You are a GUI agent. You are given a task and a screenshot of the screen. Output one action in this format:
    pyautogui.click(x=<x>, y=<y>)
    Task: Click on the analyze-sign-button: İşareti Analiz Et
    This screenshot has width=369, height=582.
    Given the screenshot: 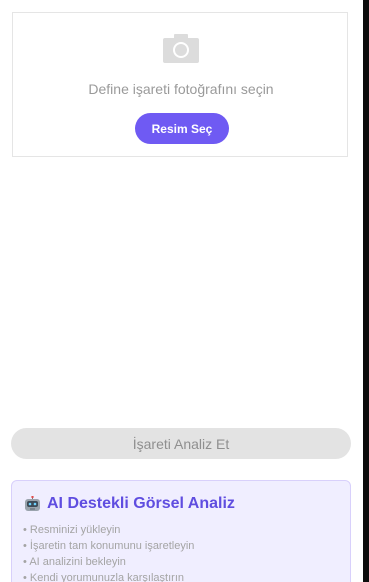 What is the action you would take?
    pyautogui.click(x=181, y=443)
    